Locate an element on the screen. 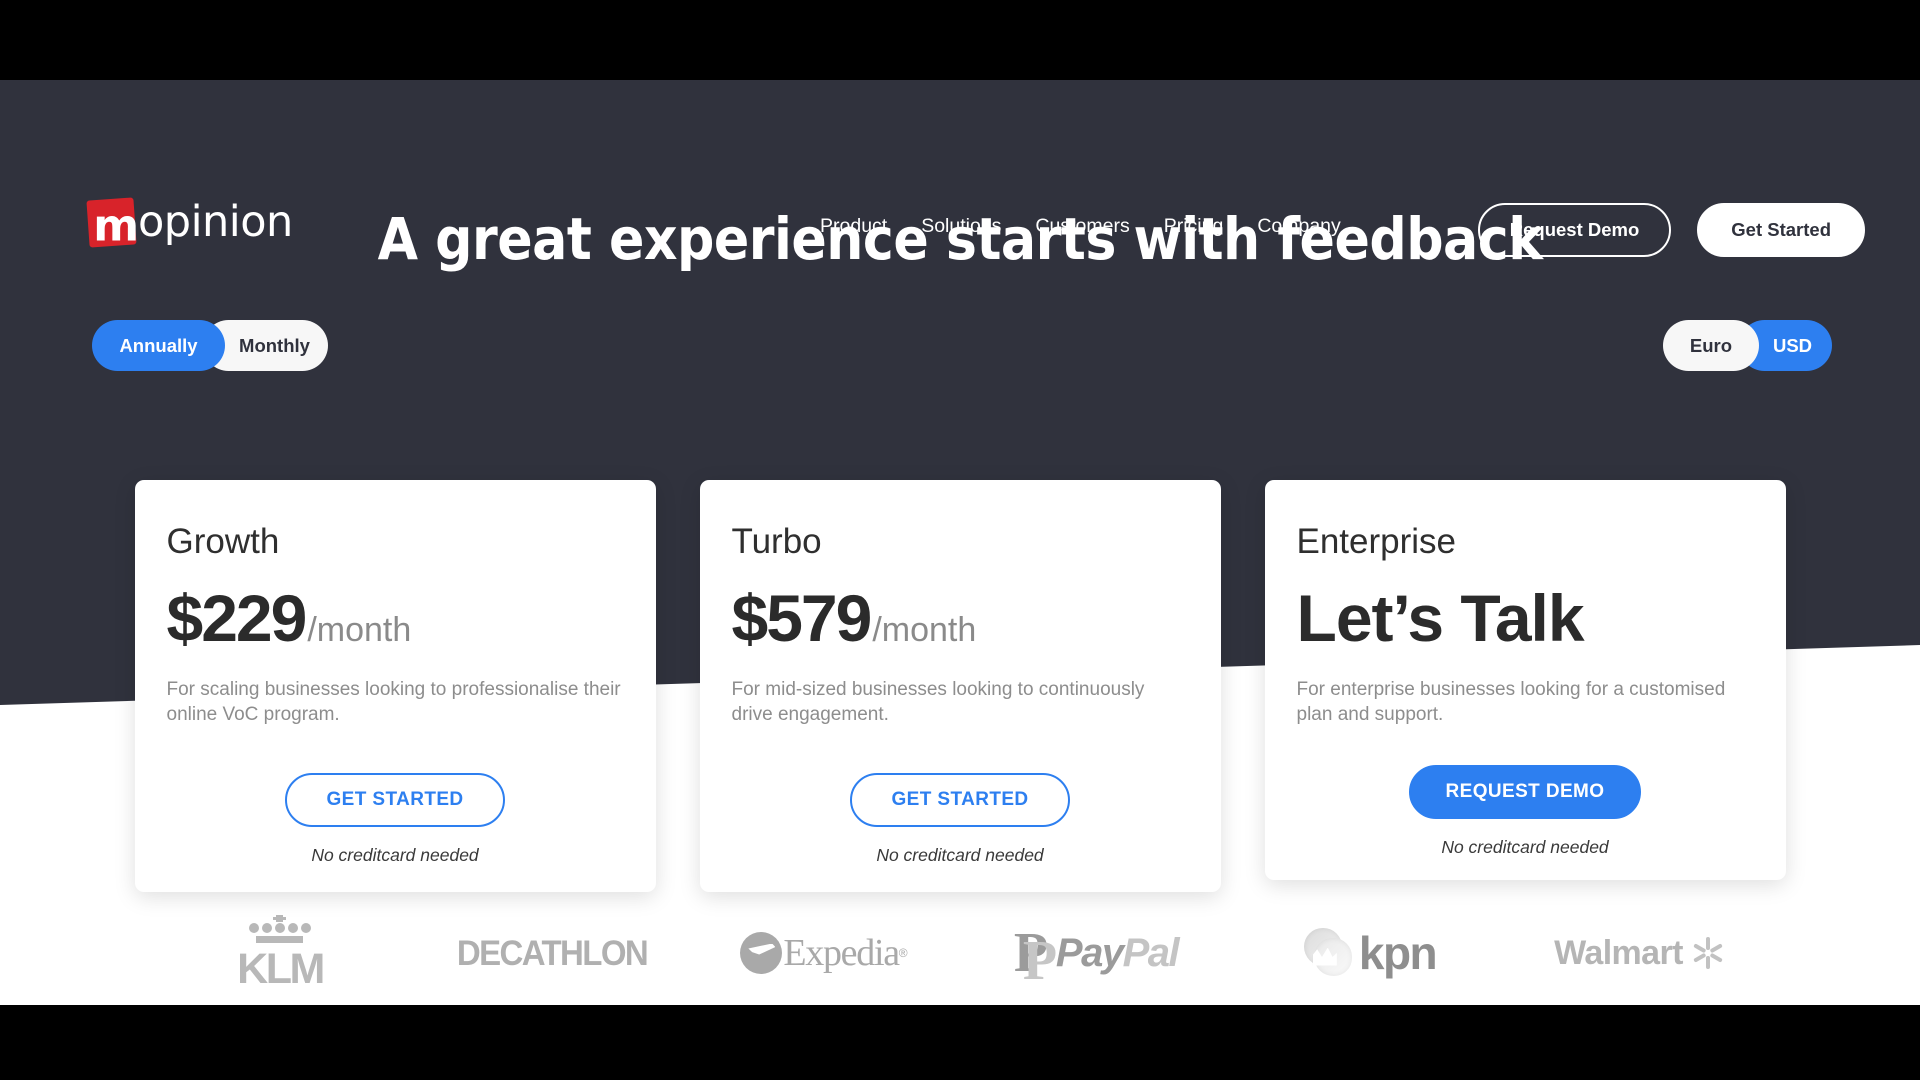  paypal-logo-icon: PP PayPal is located at coordinates (1096, 956).